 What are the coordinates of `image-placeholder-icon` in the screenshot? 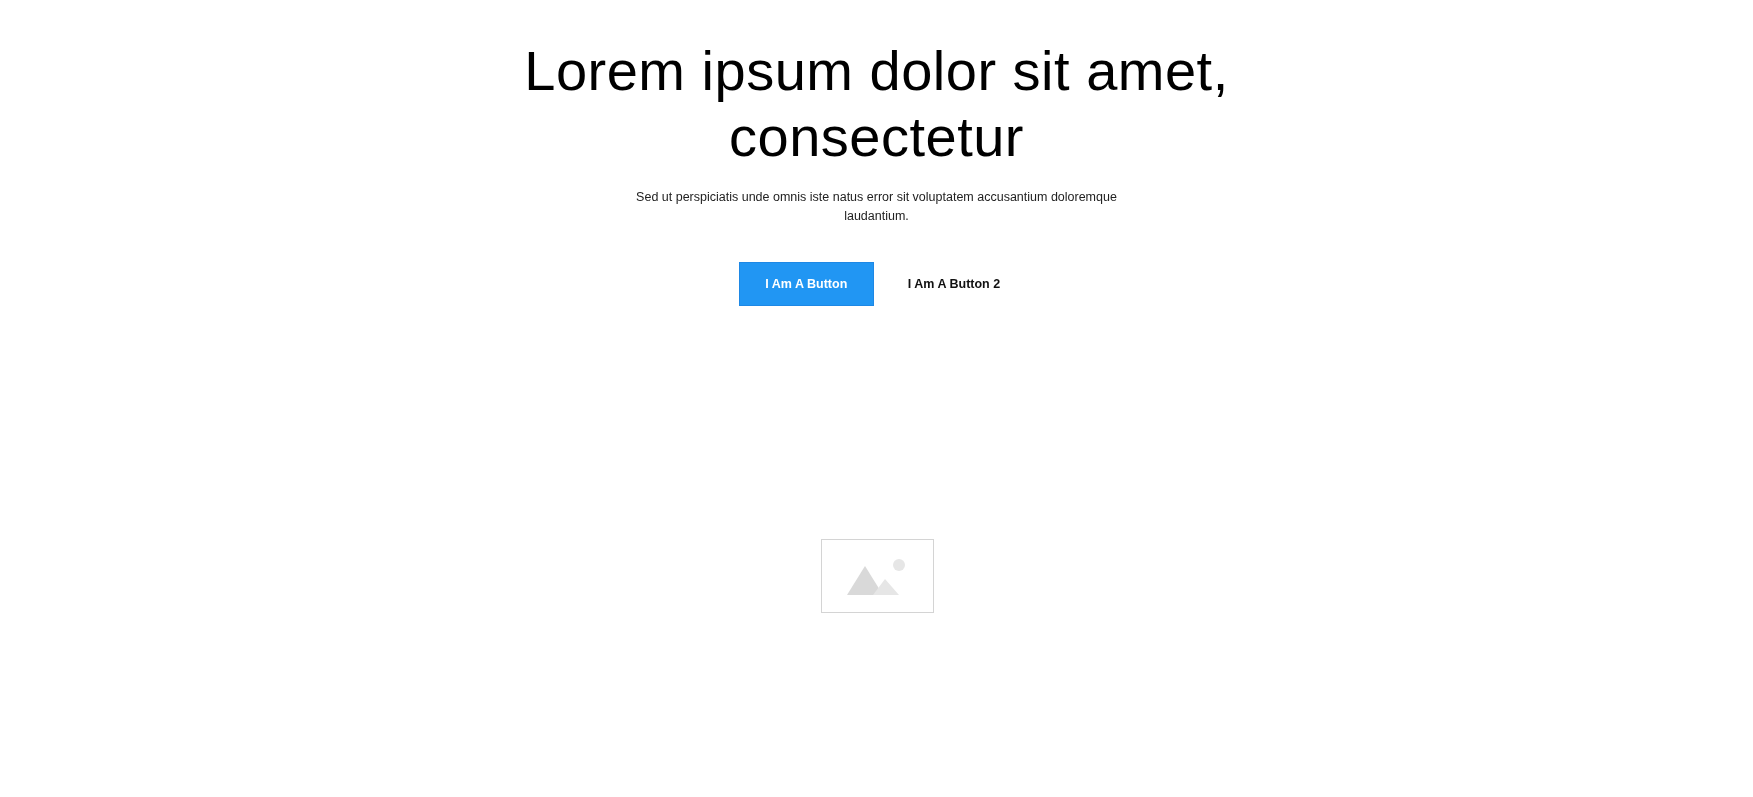 It's located at (877, 576).